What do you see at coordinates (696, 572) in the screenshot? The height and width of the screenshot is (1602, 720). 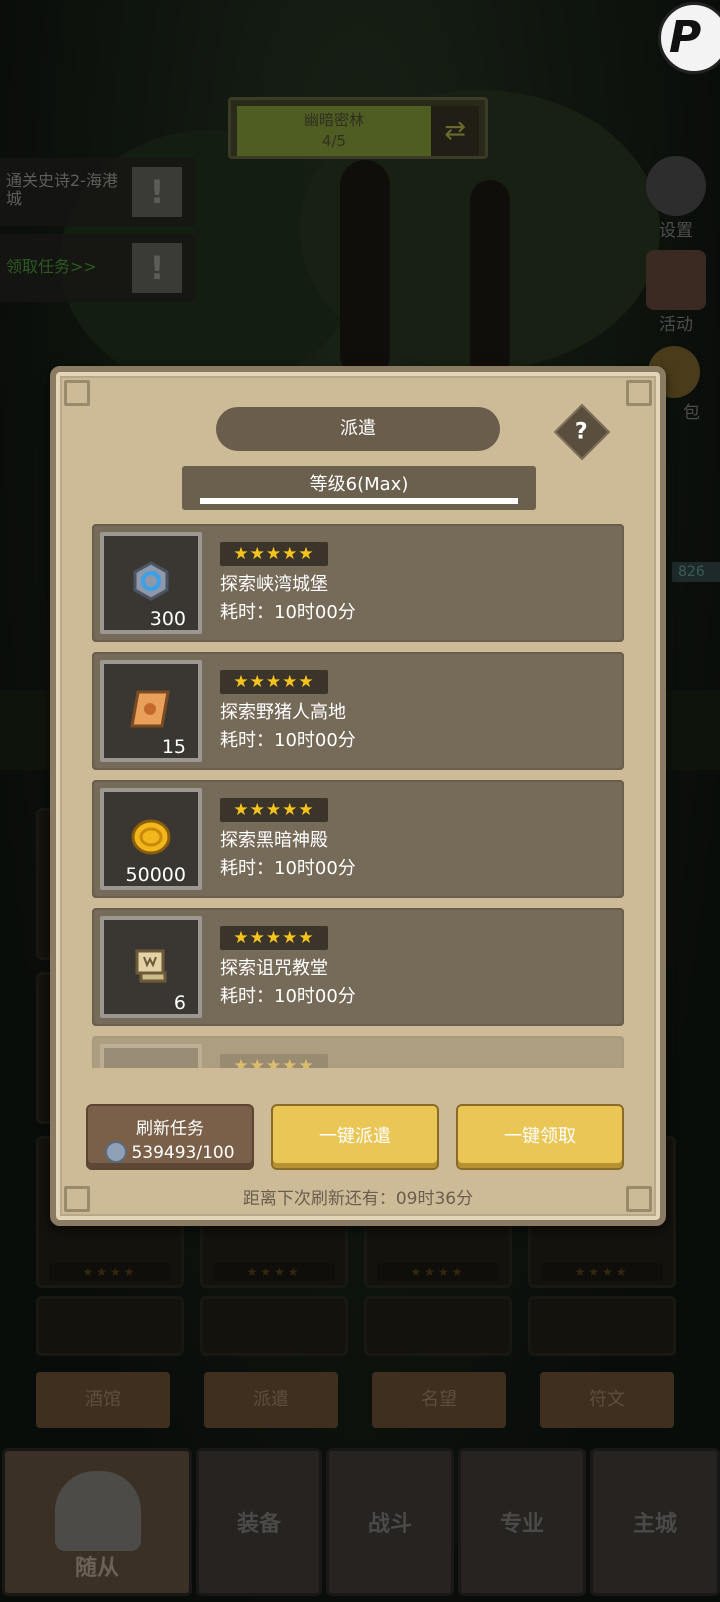 I see `side-counter: 826` at bounding box center [696, 572].